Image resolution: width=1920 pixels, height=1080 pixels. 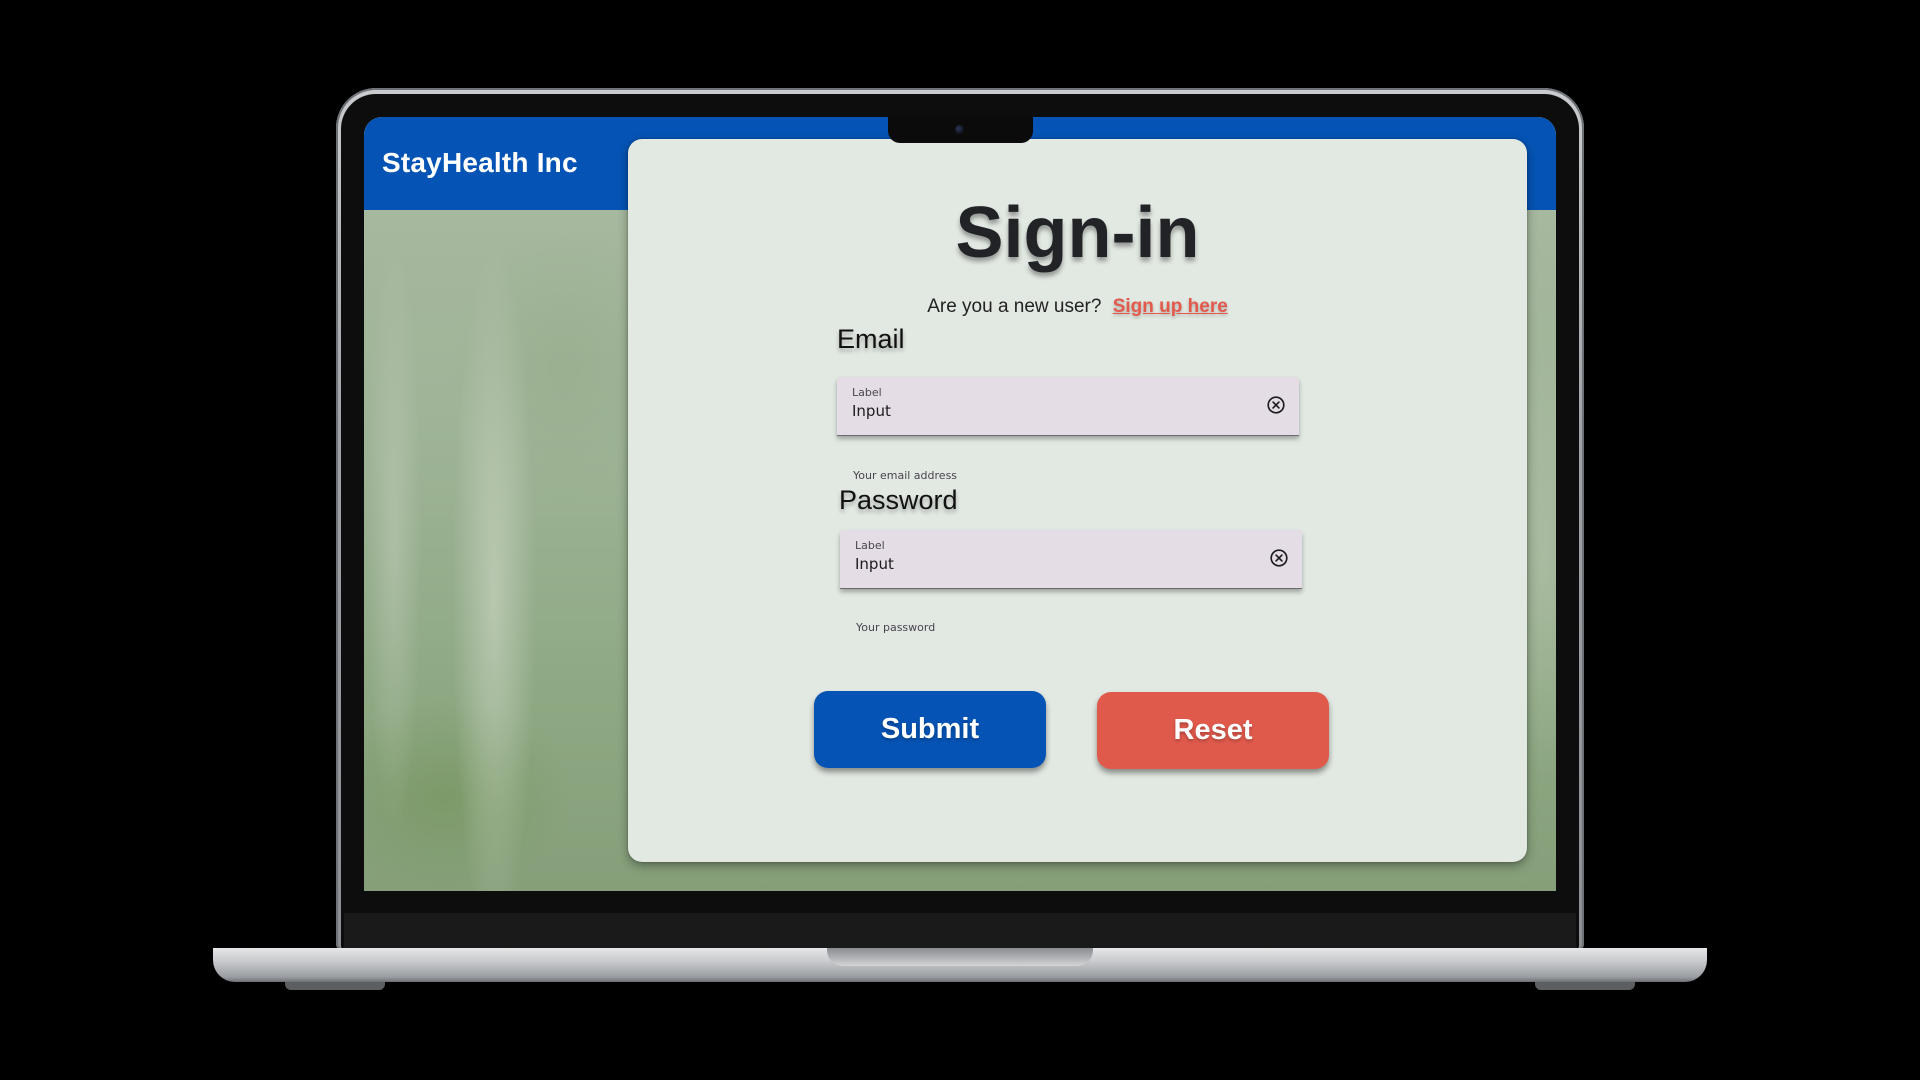 What do you see at coordinates (874, 564) in the screenshot?
I see `password-input: Input` at bounding box center [874, 564].